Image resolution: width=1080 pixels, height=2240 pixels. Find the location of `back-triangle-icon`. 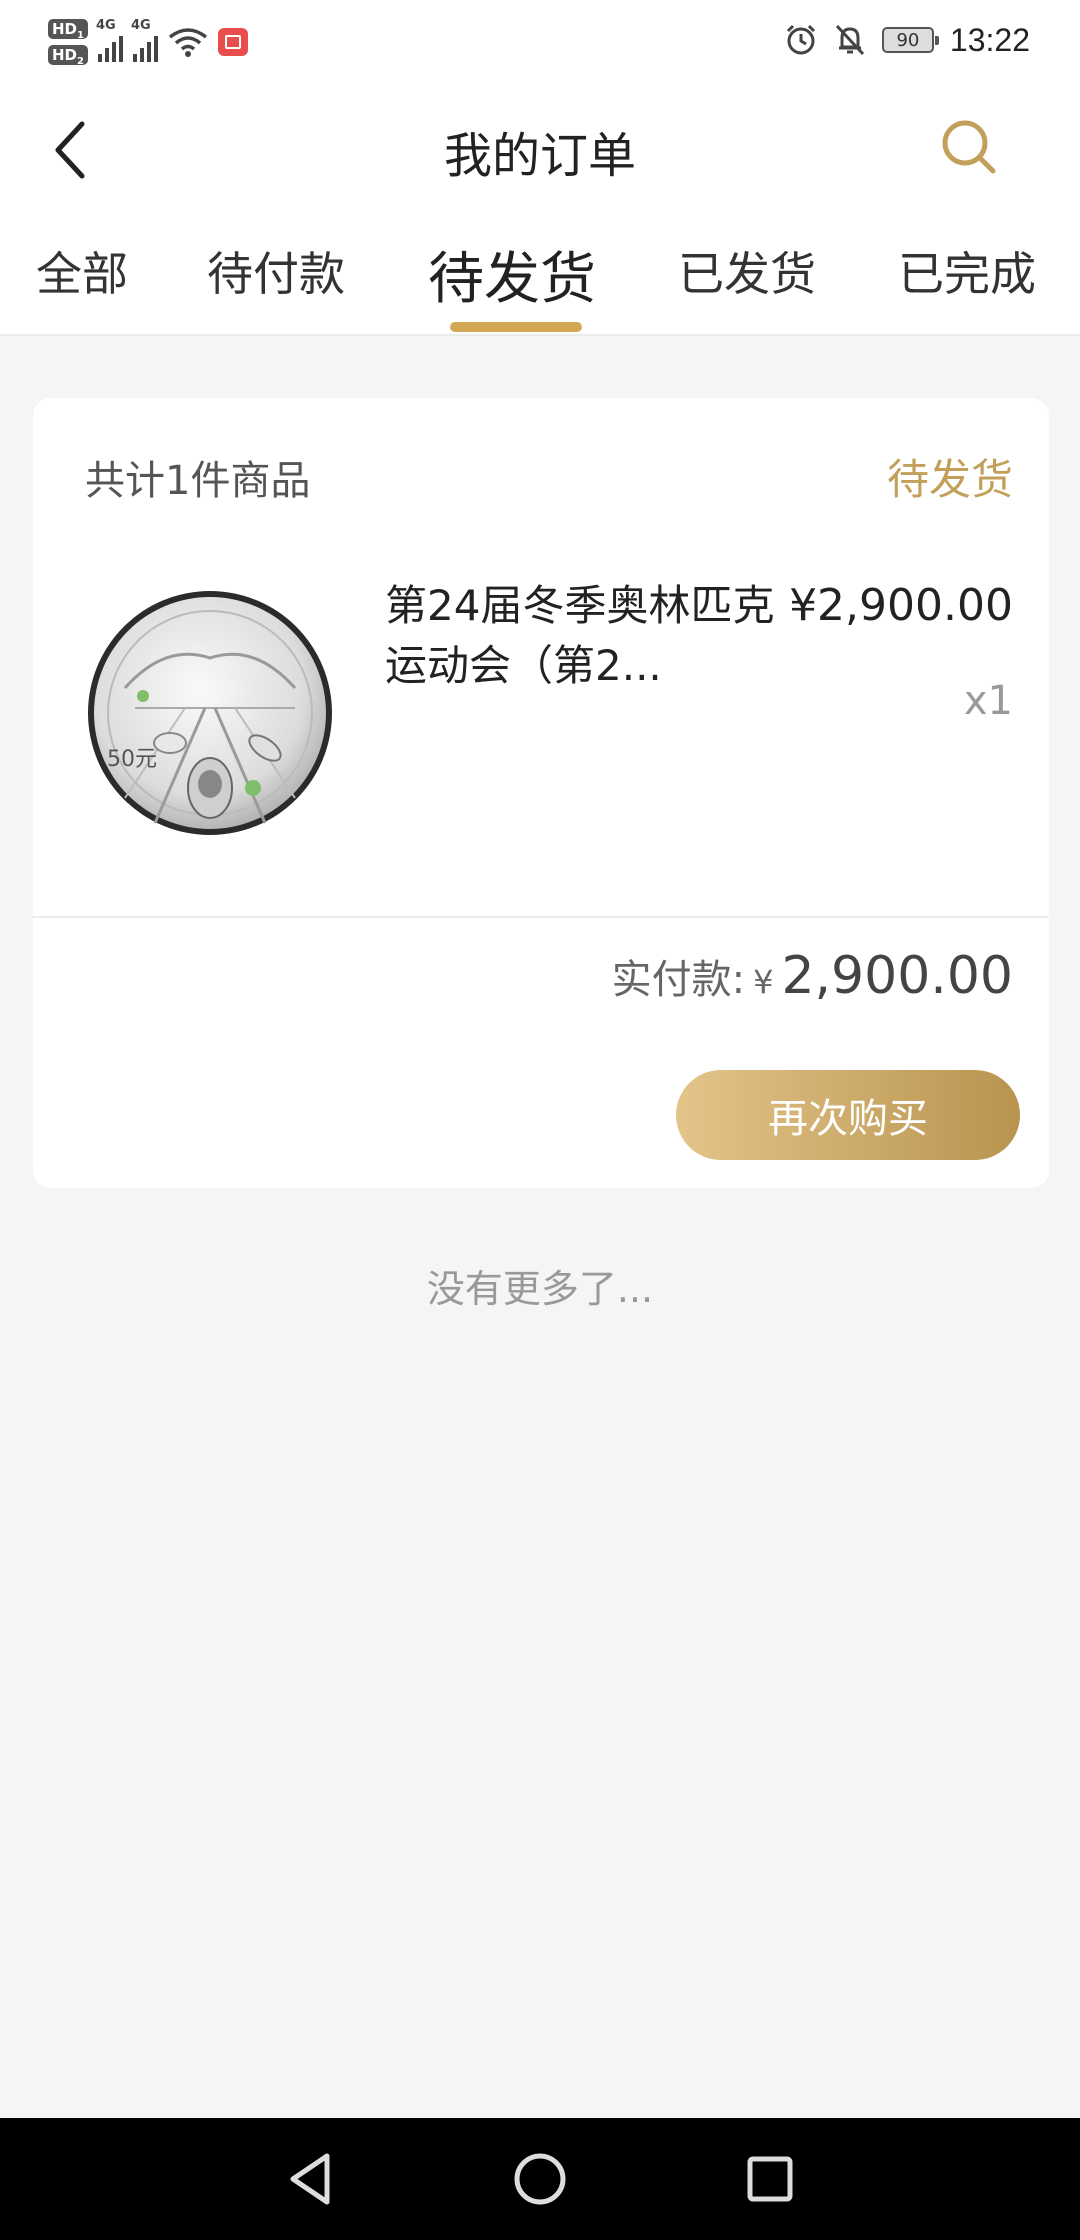

back-triangle-icon is located at coordinates (310, 2179).